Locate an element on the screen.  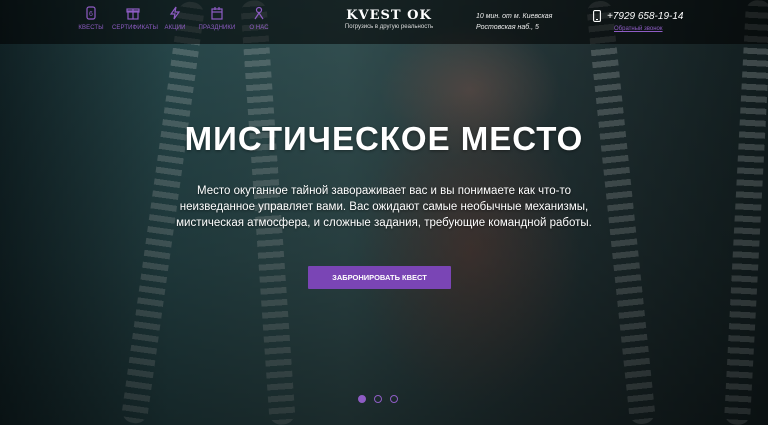
hero-title: МИСТИЧЕСКОЕ МЕСТО is located at coordinates (384, 138).